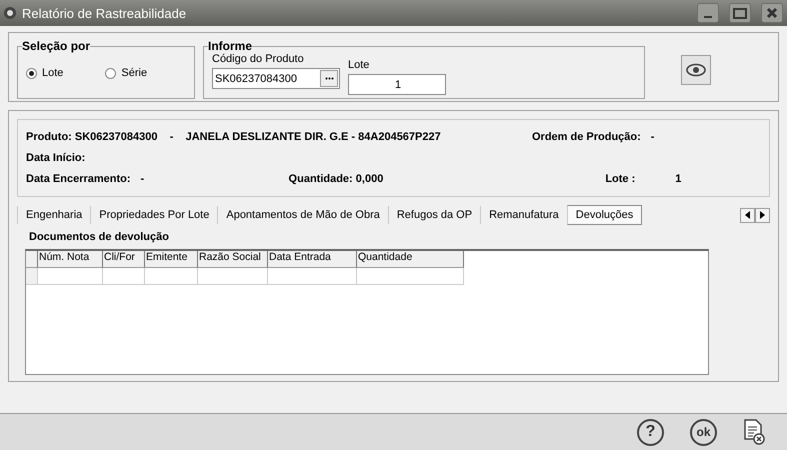 This screenshot has width=787, height=450. I want to click on column-header: Quantidade, so click(410, 259).